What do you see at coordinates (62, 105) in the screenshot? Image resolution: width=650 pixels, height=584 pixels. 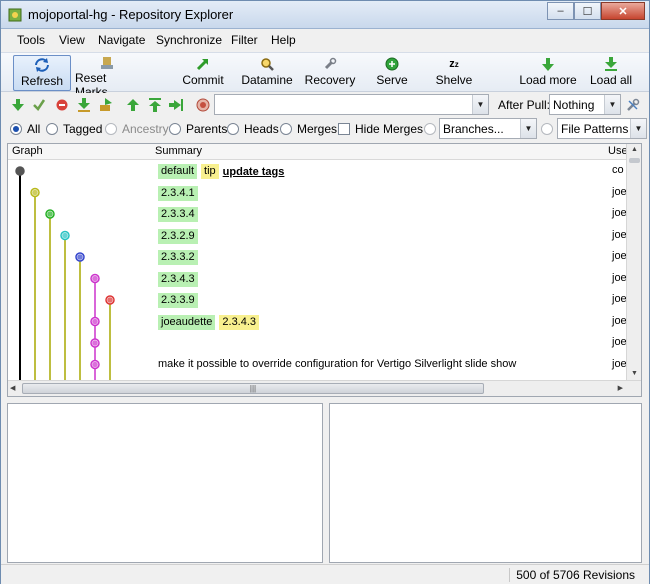 I see `reject-icon` at bounding box center [62, 105].